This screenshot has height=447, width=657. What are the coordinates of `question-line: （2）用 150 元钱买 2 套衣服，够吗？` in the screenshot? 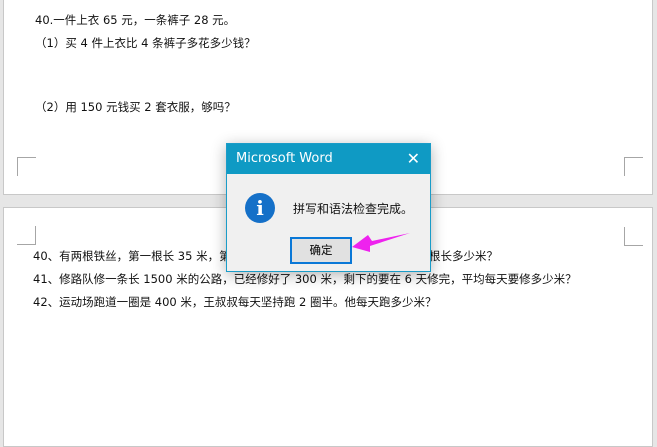 It's located at (135, 107).